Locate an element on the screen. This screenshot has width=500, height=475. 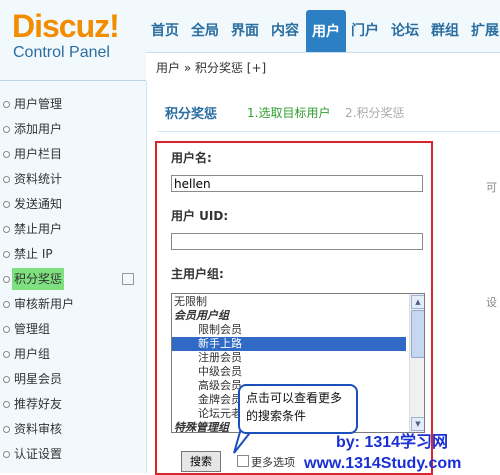
group-option: 注册会员 is located at coordinates (289, 358).